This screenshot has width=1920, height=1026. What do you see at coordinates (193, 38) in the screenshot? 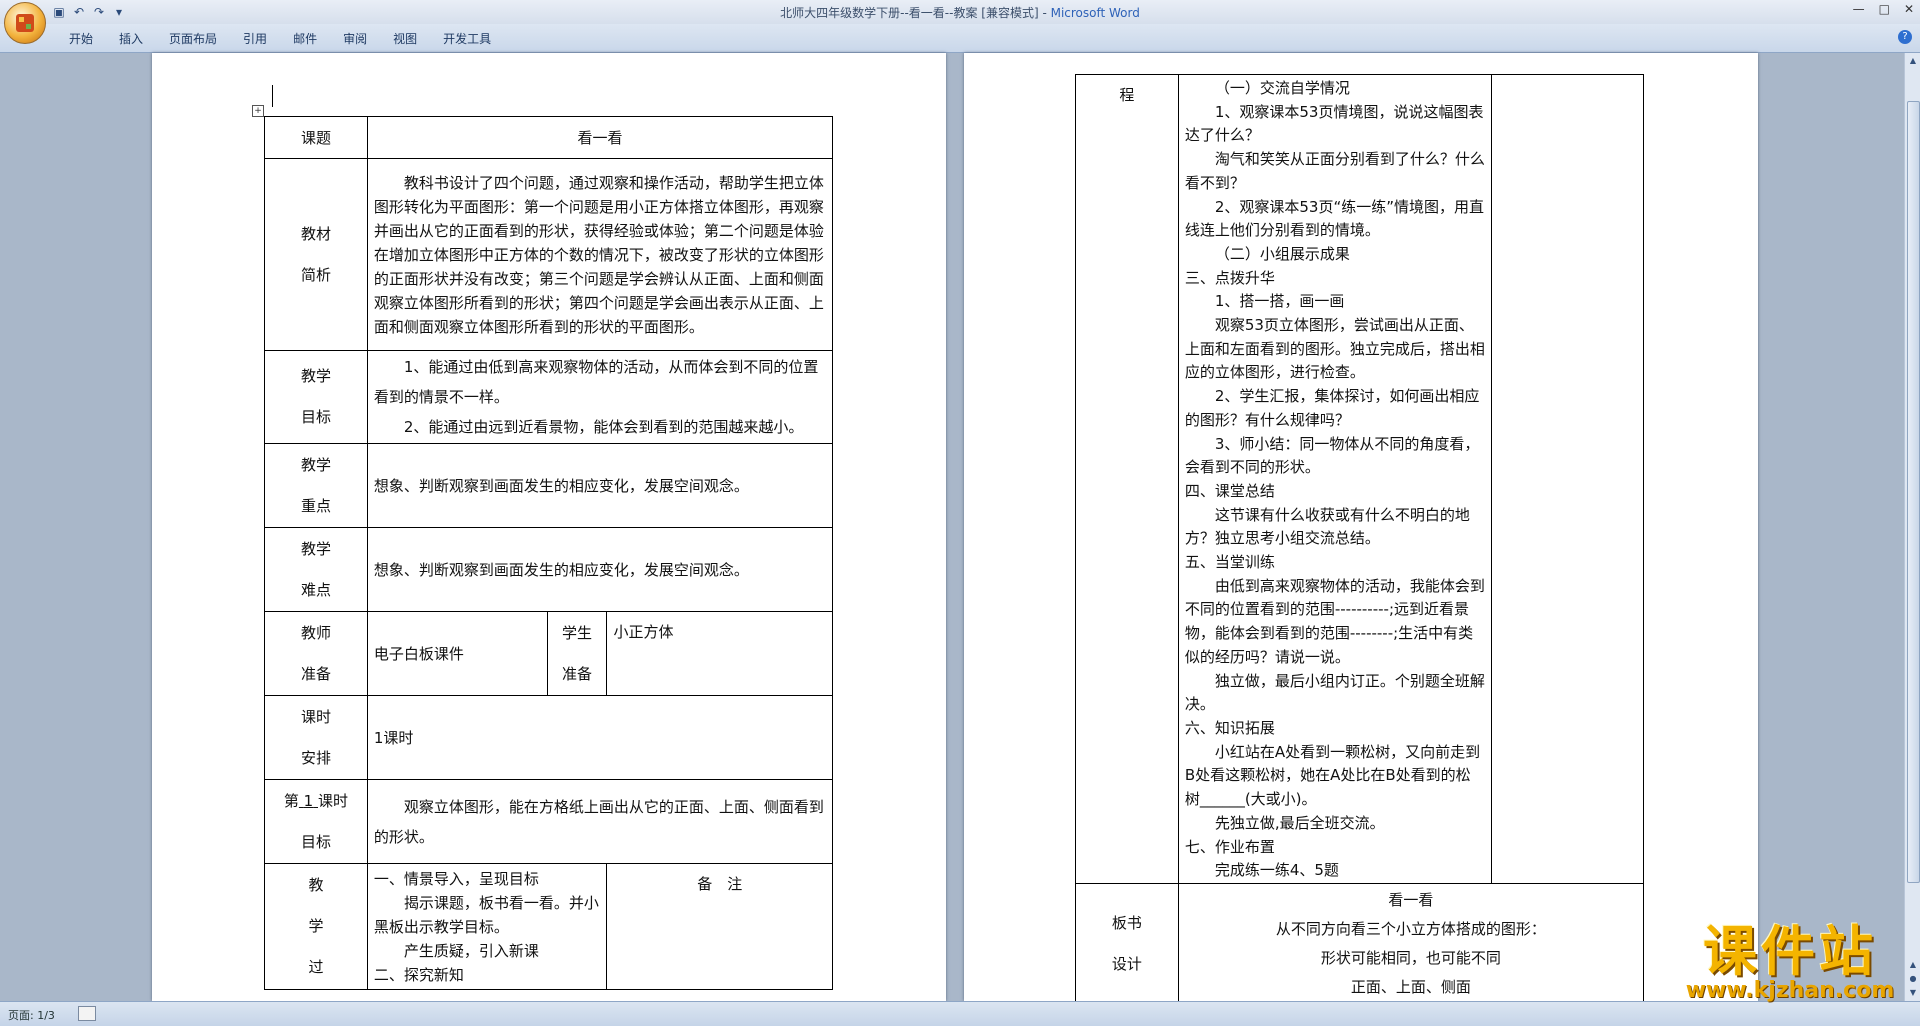
I see `tab-page-layout: 页面布局` at bounding box center [193, 38].